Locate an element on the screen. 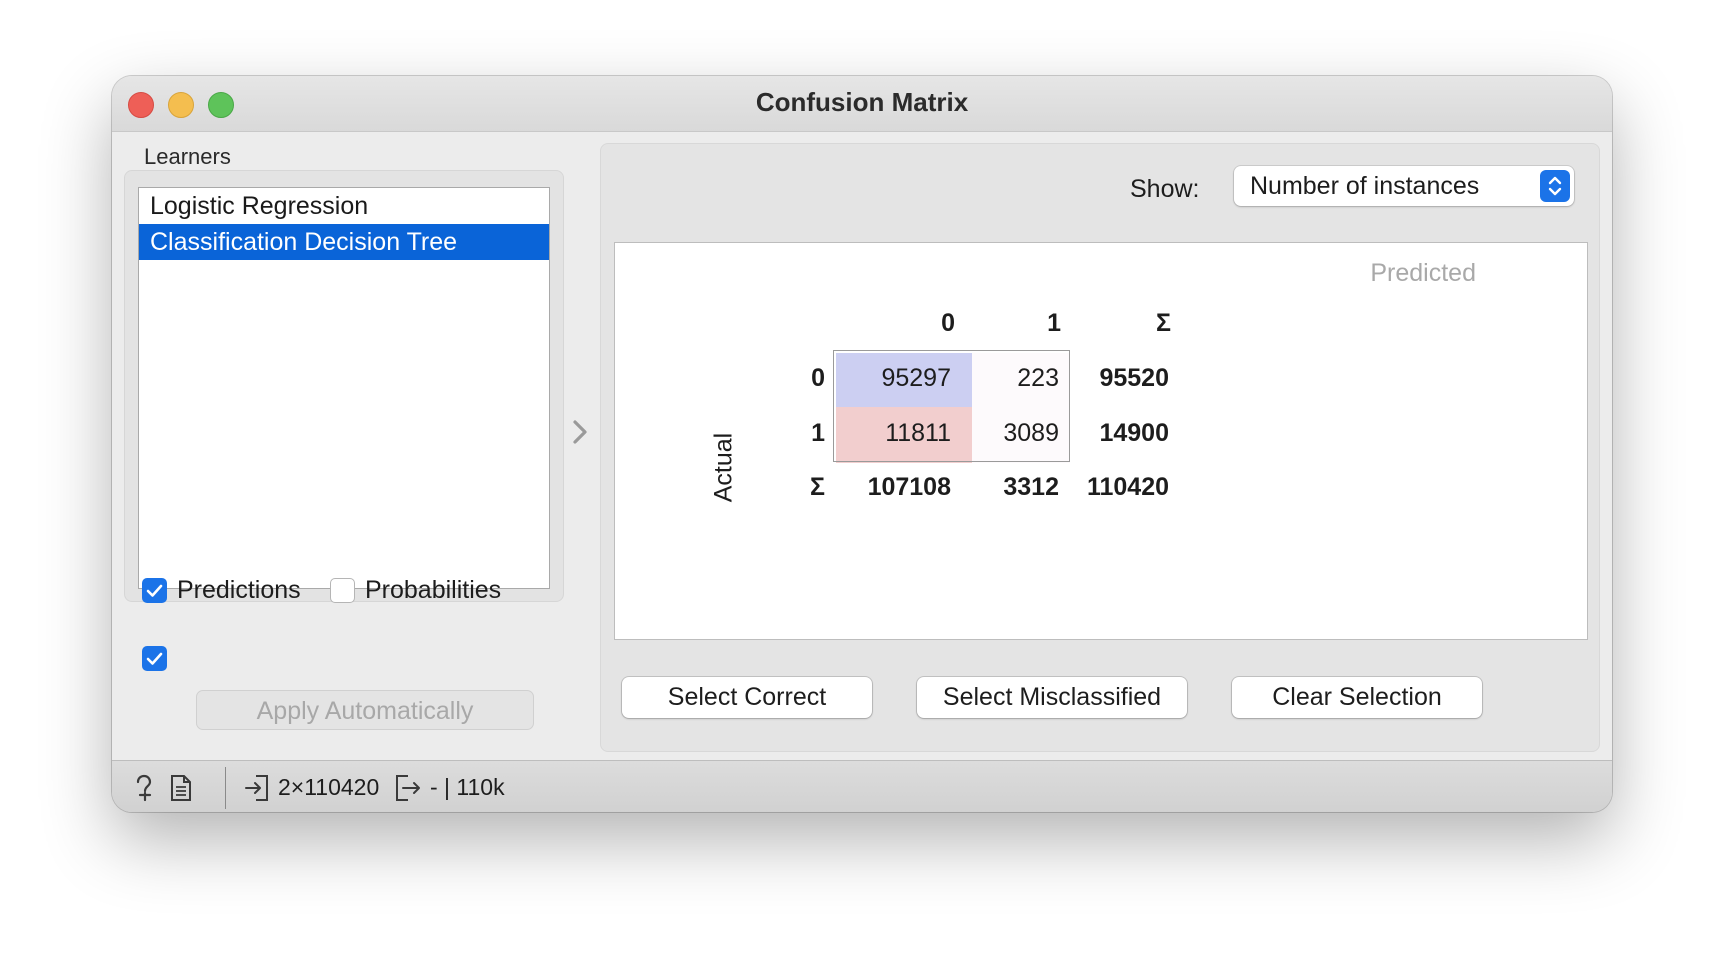  row-total-value: 95520 is located at coordinates (1134, 378).